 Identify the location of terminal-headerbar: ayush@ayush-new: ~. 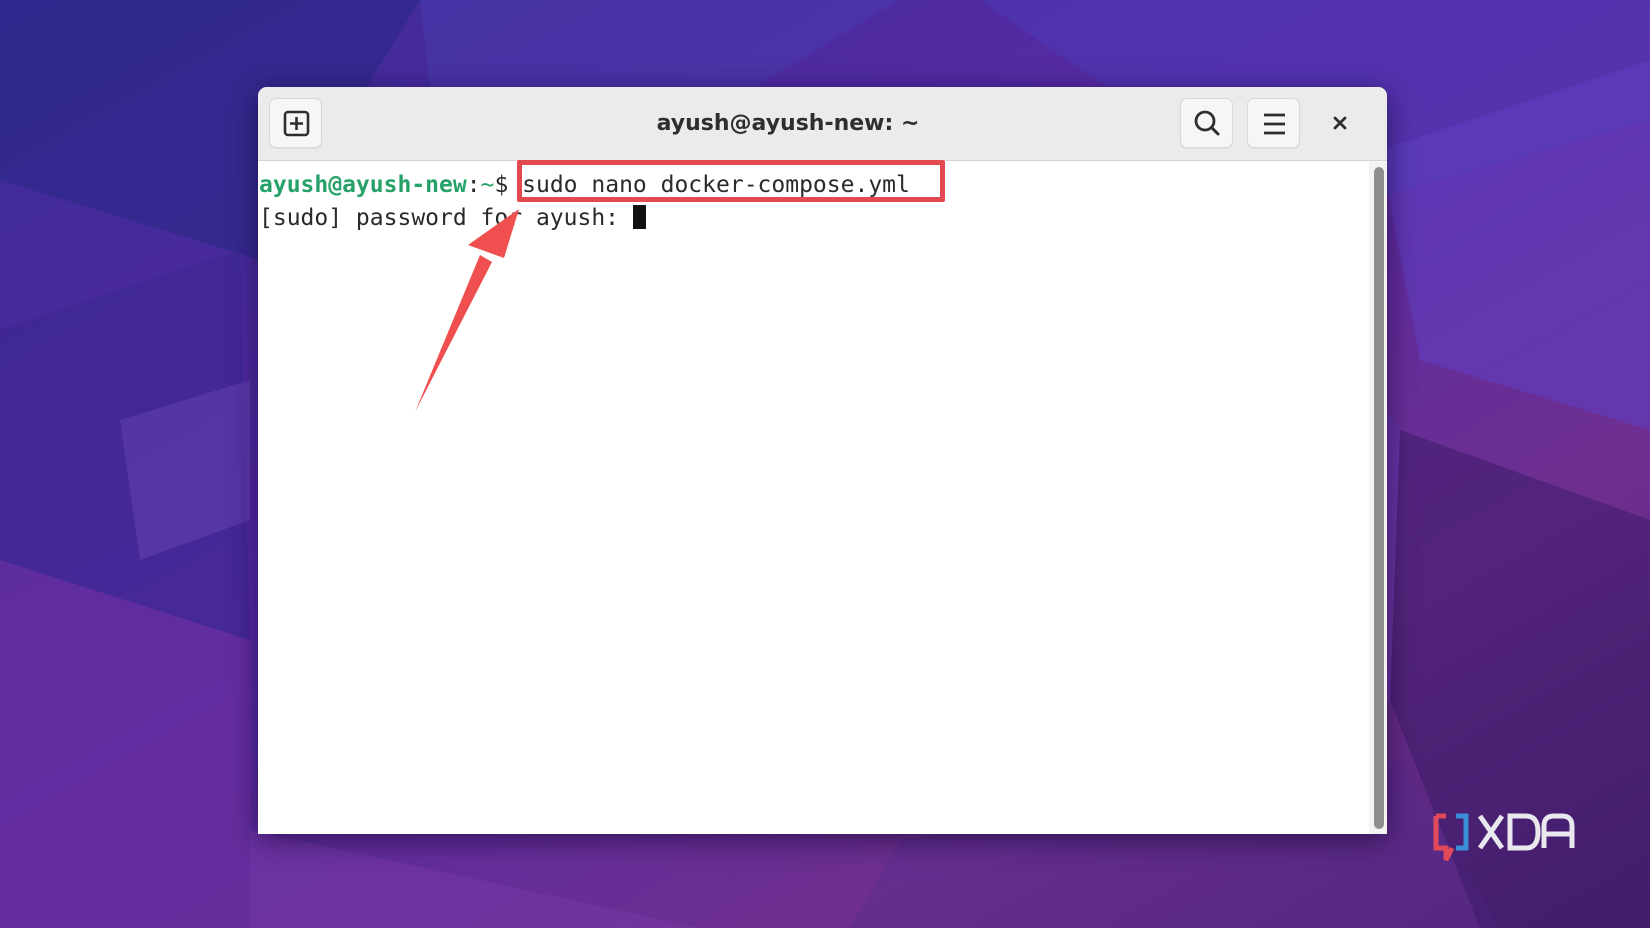
(822, 124).